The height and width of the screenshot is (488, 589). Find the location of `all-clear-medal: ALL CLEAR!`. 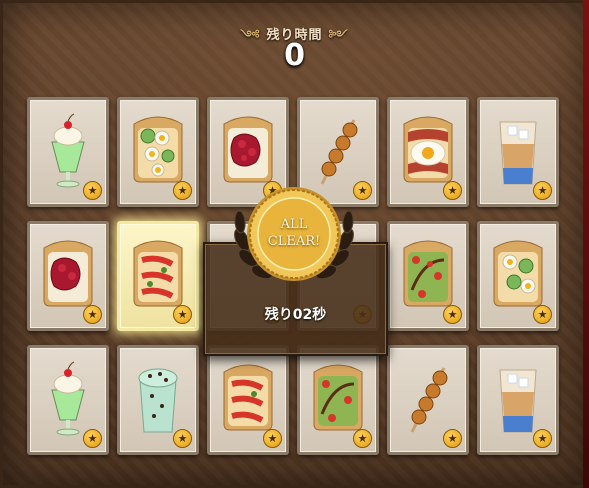

all-clear-medal: ALL CLEAR! is located at coordinates (294, 240).